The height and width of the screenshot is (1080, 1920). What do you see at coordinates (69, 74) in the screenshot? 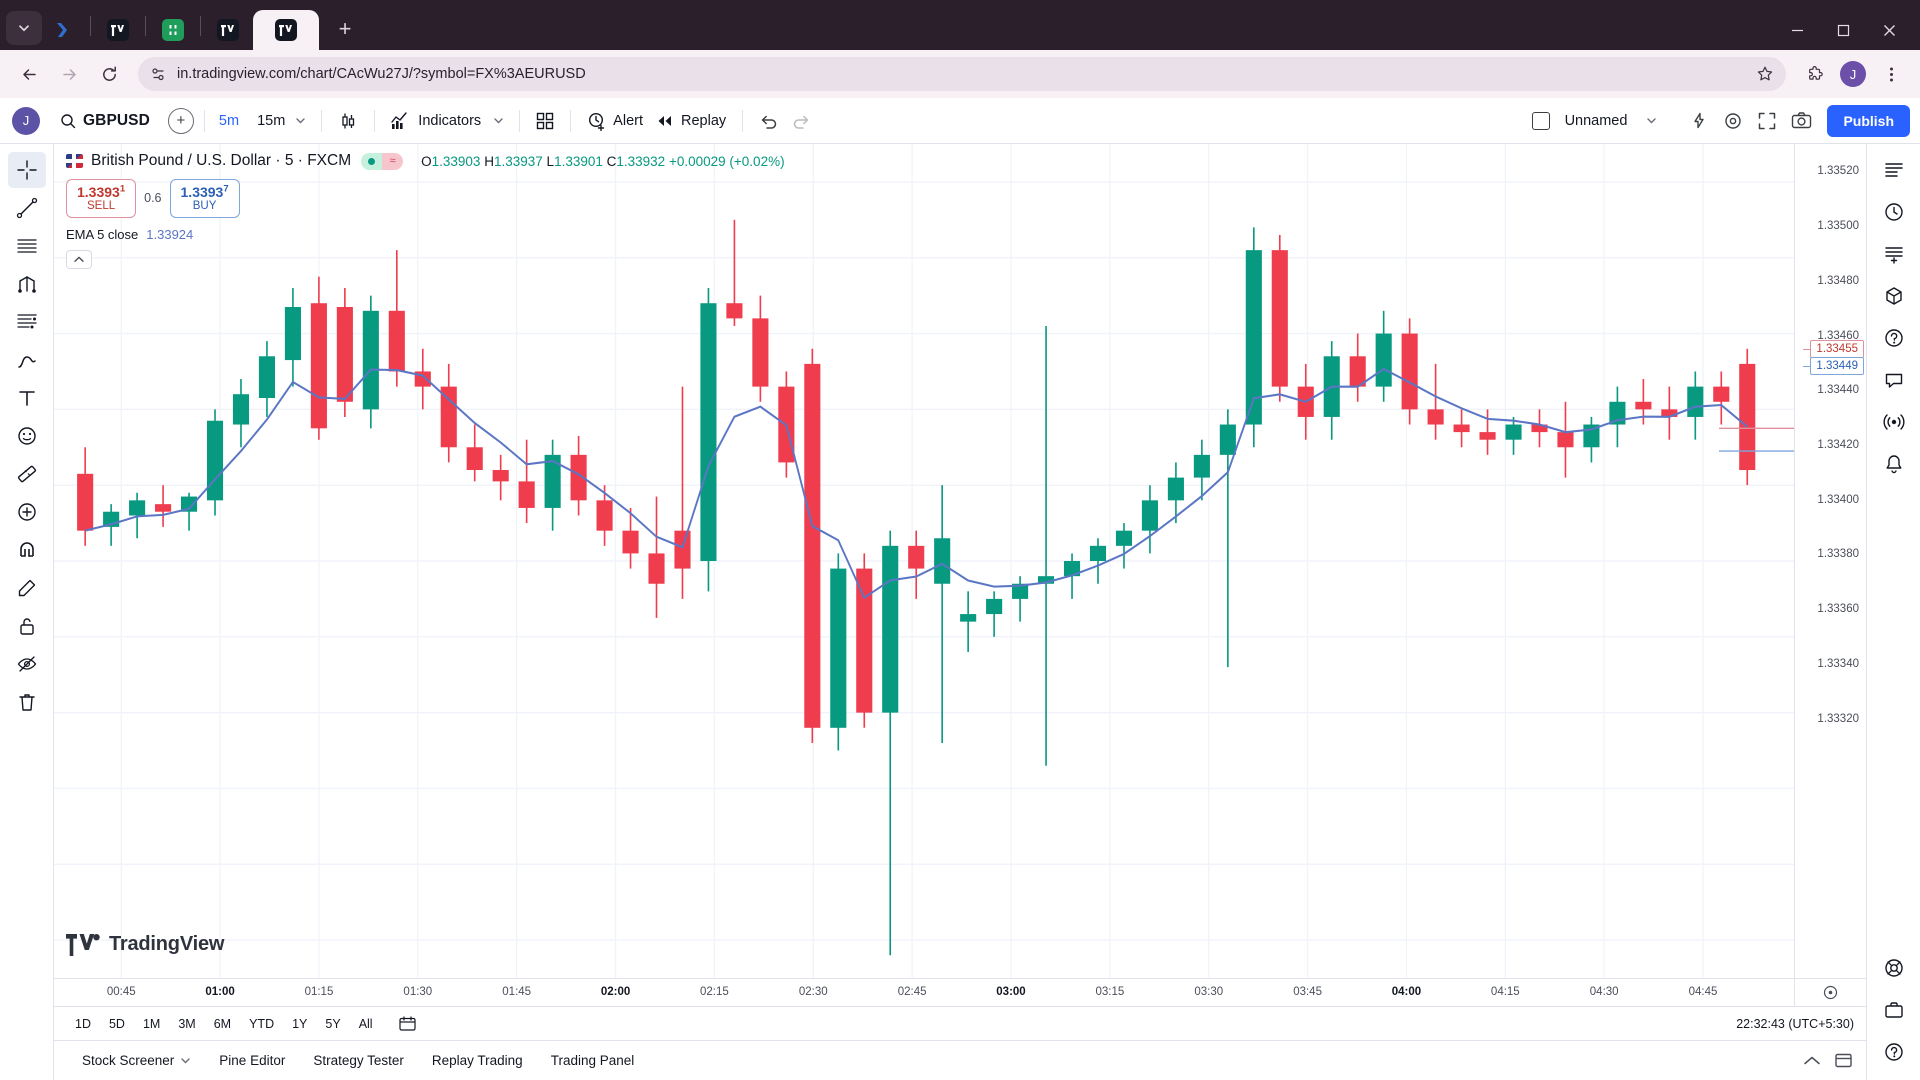
I see `forward-button` at bounding box center [69, 74].